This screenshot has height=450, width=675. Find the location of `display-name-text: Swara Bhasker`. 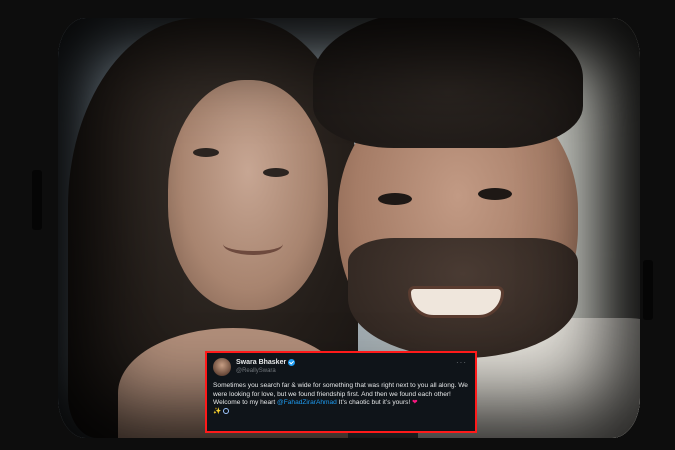

display-name-text: Swara Bhasker is located at coordinates (261, 362).